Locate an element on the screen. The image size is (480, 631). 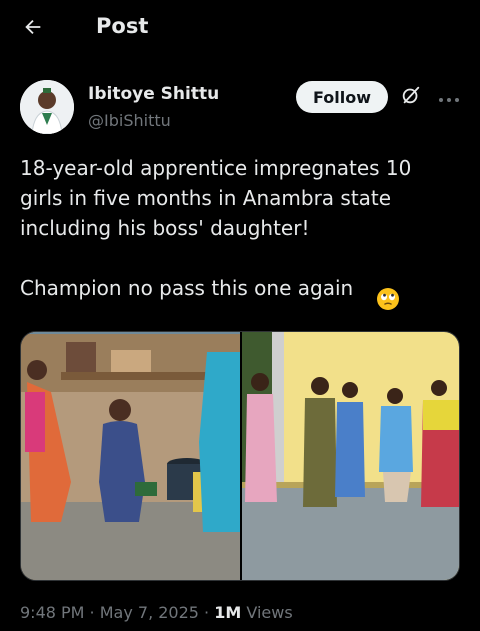
arrow-left-icon is located at coordinates (33, 29).